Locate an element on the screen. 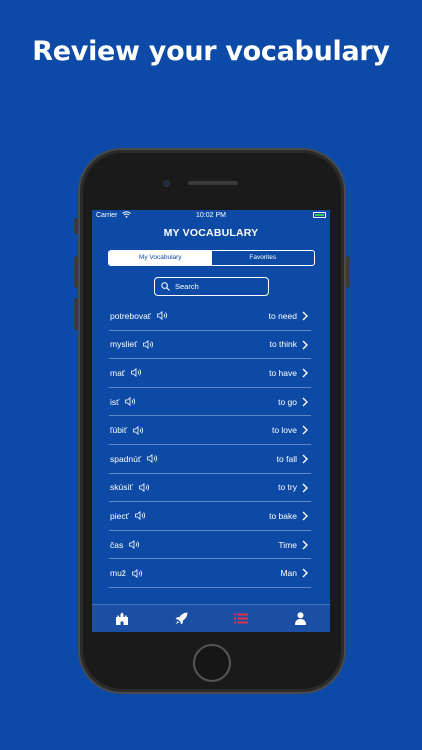 The height and width of the screenshot is (750, 422). translation-label: to love is located at coordinates (284, 430).